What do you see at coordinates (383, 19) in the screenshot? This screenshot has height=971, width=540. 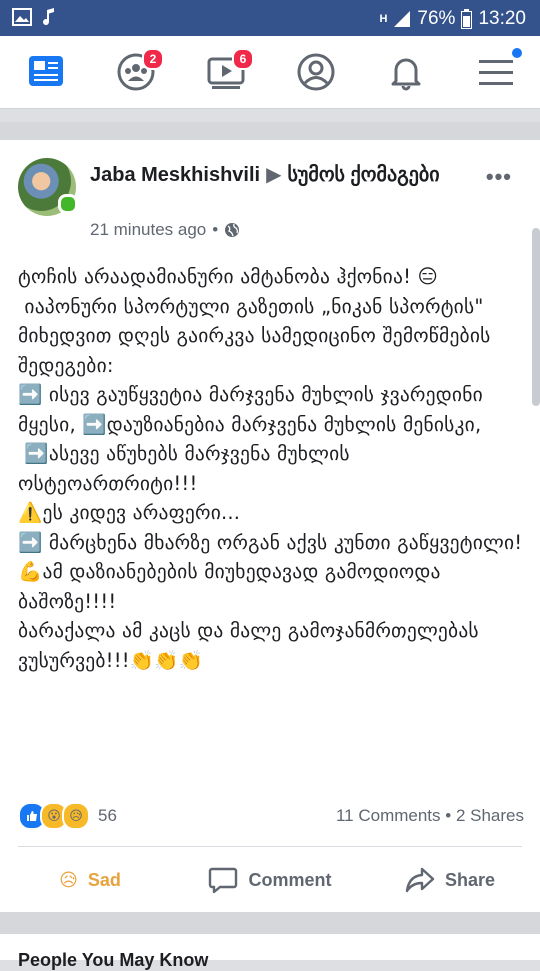 I see `network-type: H` at bounding box center [383, 19].